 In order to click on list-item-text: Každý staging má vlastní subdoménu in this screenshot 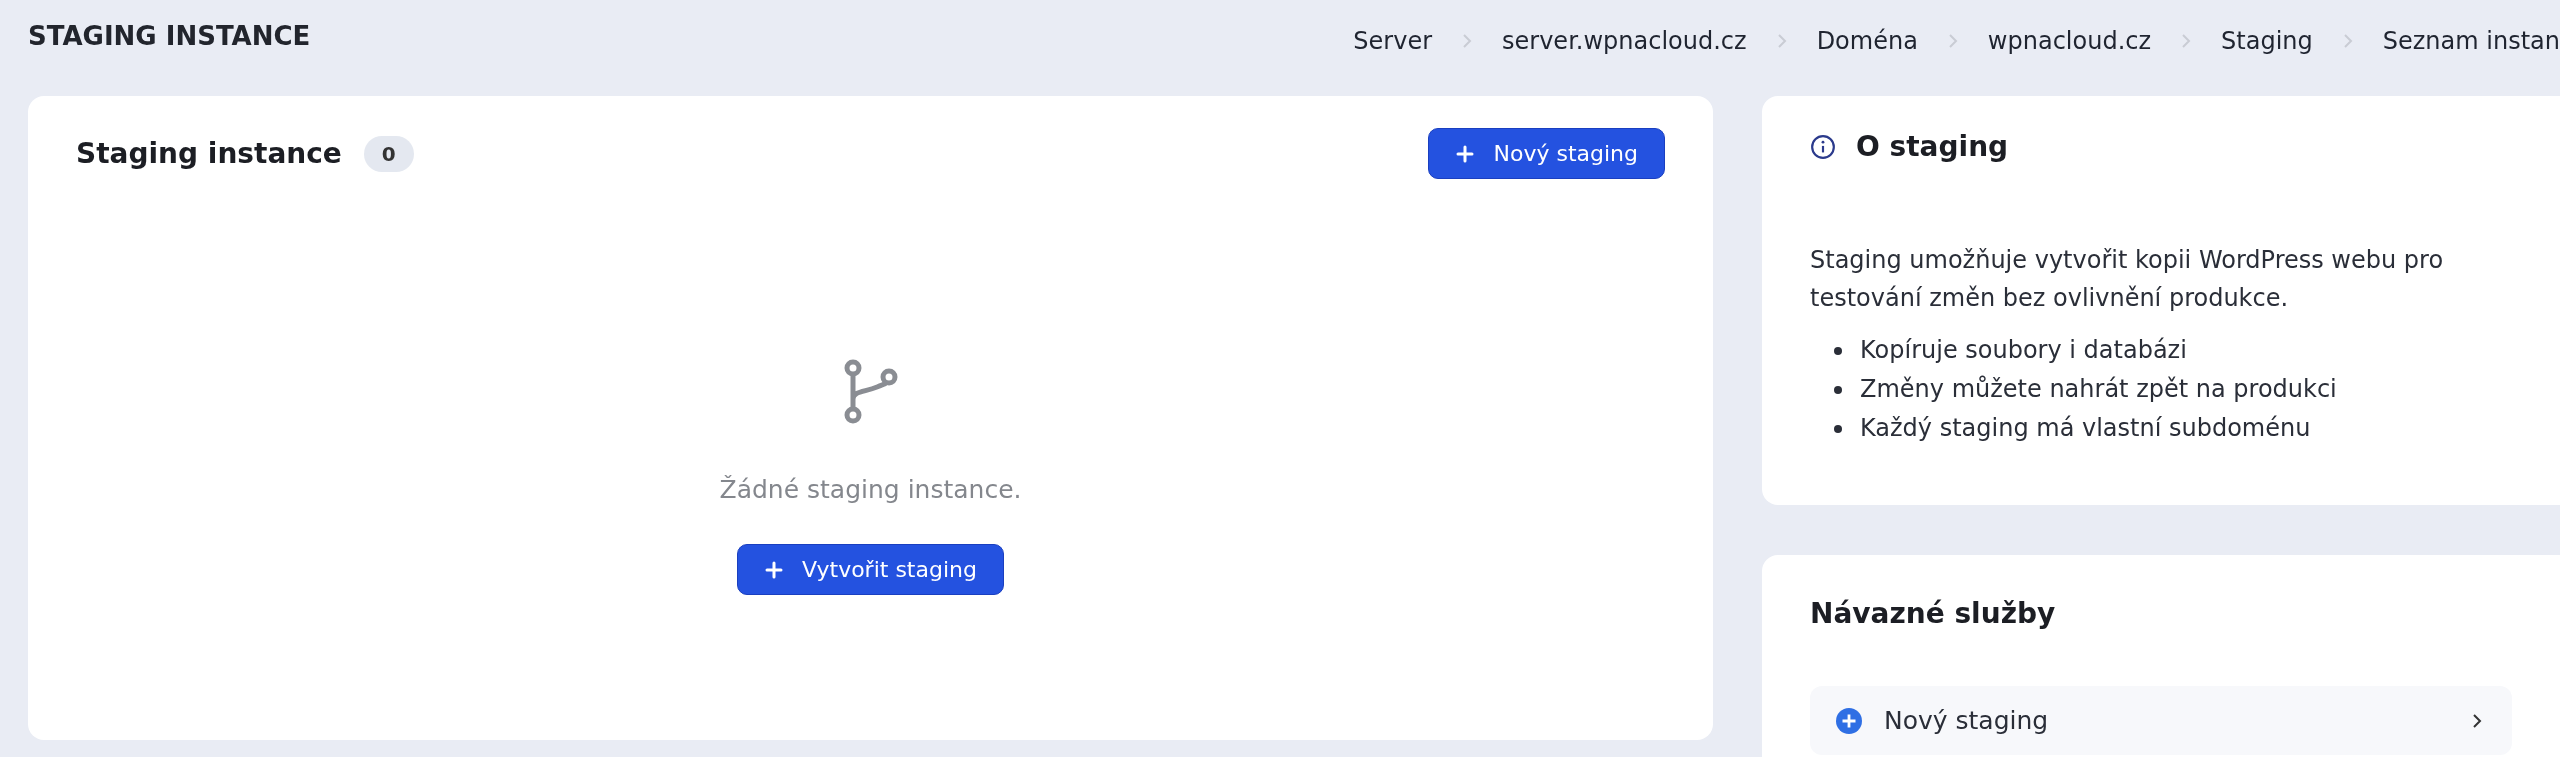, I will do `click(2085, 428)`.